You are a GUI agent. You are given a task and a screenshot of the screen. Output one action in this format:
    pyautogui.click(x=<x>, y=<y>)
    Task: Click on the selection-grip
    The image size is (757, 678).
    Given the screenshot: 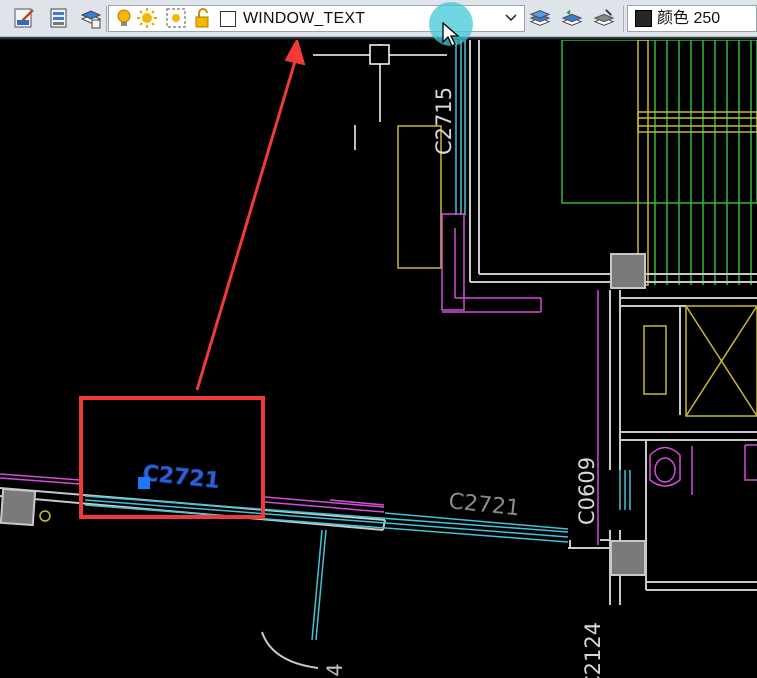 What is the action you would take?
    pyautogui.click(x=144, y=483)
    